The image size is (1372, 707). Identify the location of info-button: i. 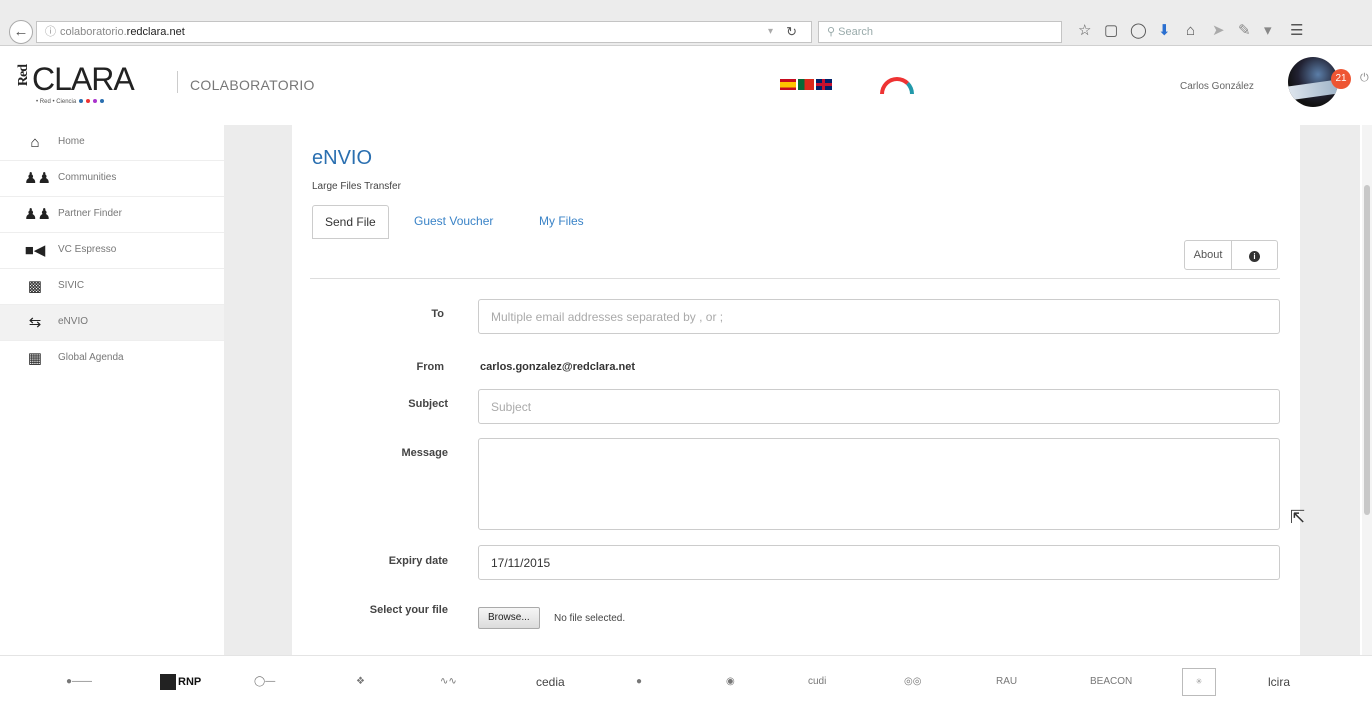
(1255, 255).